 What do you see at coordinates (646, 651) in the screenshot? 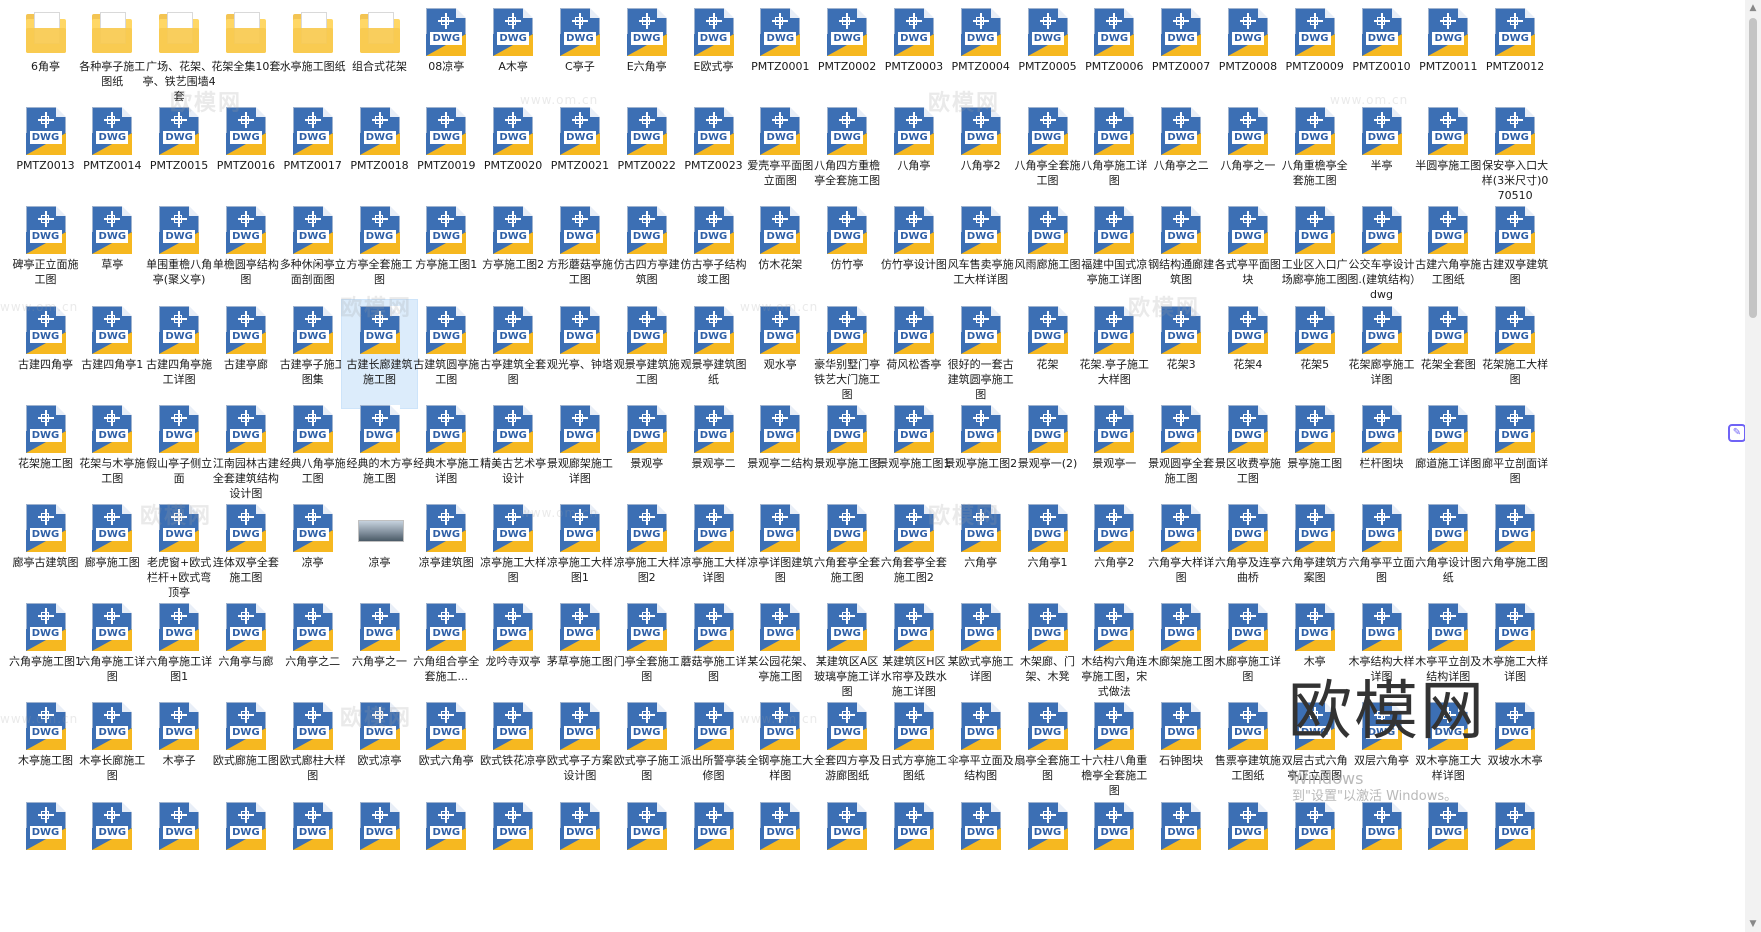
I see `file-item: DWG 门亭全套施工图` at bounding box center [646, 651].